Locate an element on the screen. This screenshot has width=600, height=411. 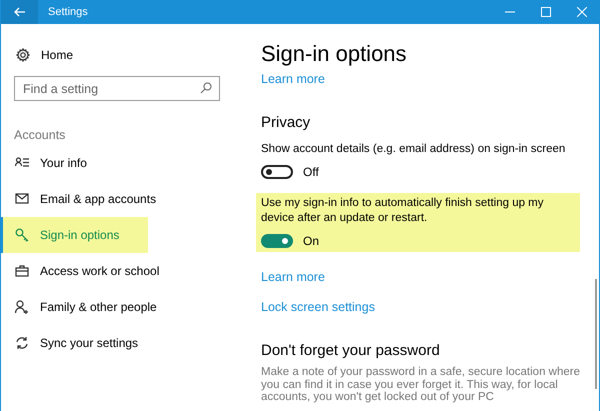
home-link: Home is located at coordinates (75, 55).